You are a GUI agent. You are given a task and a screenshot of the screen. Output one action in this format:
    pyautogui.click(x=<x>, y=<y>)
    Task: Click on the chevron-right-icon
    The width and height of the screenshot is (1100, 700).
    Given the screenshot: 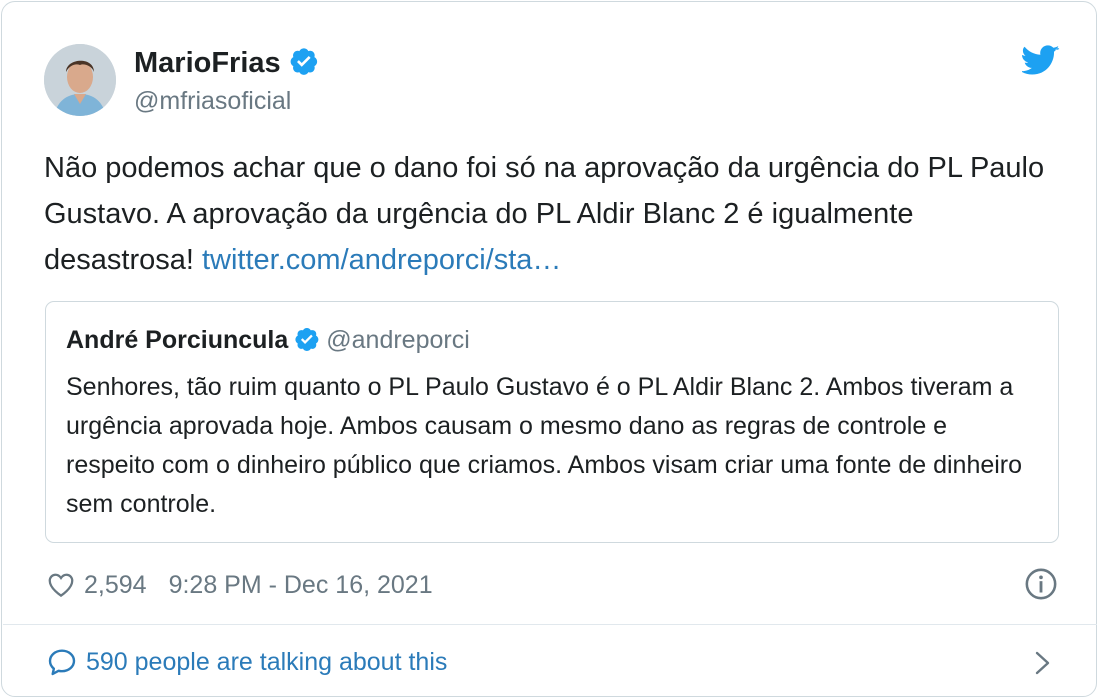 What is the action you would take?
    pyautogui.click(x=1043, y=663)
    